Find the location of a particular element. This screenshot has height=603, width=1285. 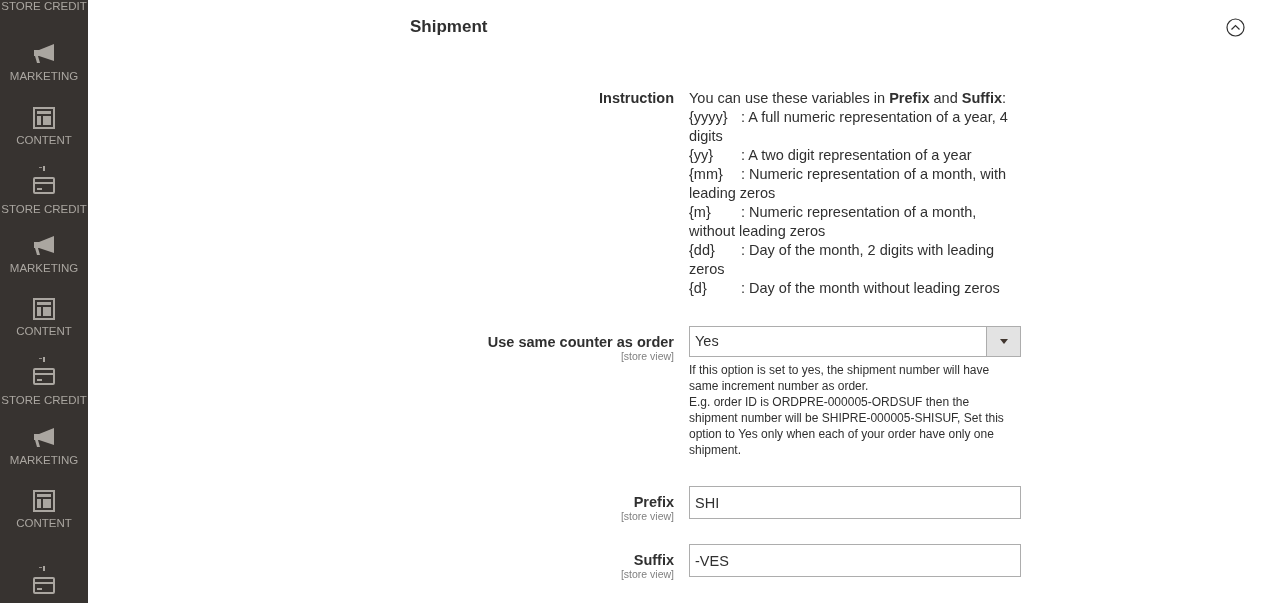

text-field: SHI is located at coordinates (855, 502).